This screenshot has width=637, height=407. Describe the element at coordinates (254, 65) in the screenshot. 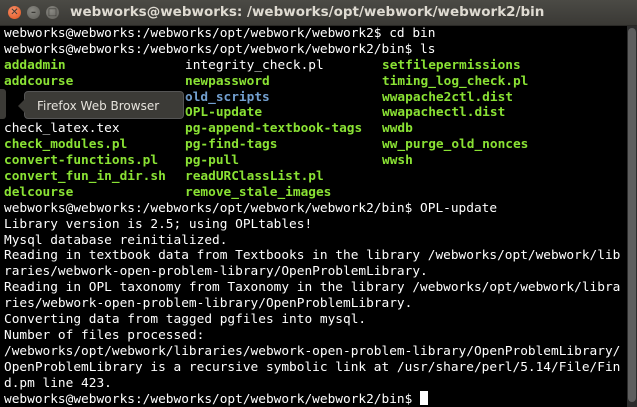

I see `ls-file-entry: integrity_check.pl` at that location.